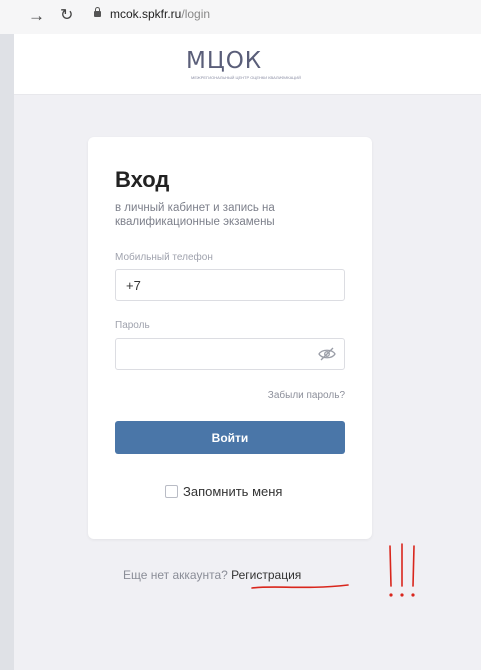  What do you see at coordinates (230, 285) in the screenshot?
I see `phone-input` at bounding box center [230, 285].